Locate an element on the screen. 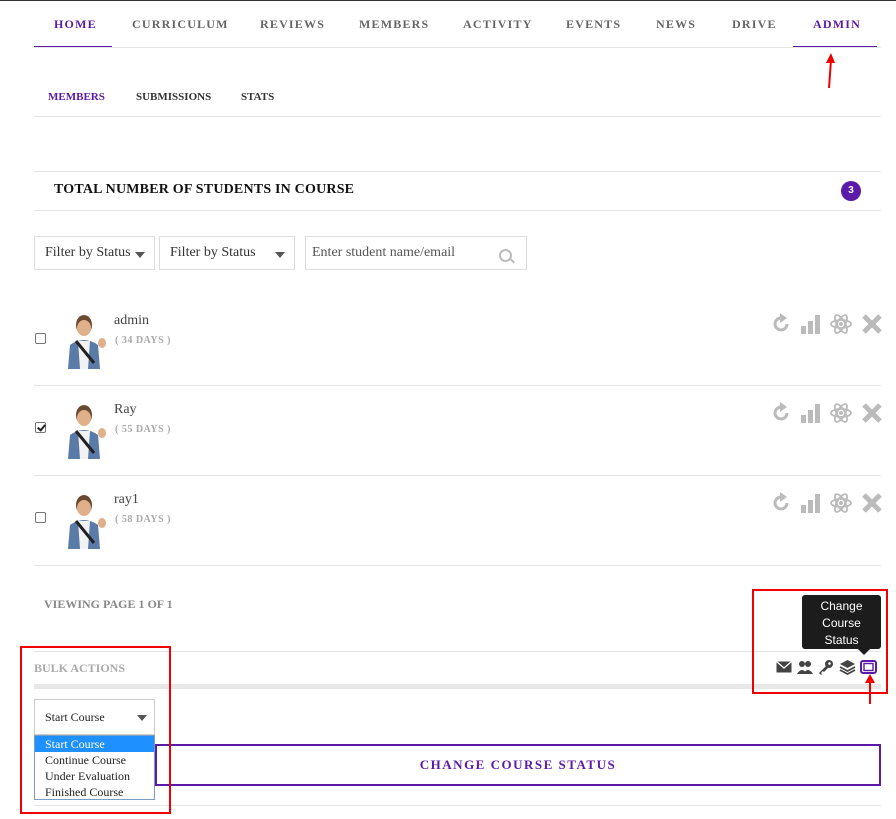 Image resolution: width=896 pixels, height=819 pixels. student-count-badge: 3 is located at coordinates (851, 191).